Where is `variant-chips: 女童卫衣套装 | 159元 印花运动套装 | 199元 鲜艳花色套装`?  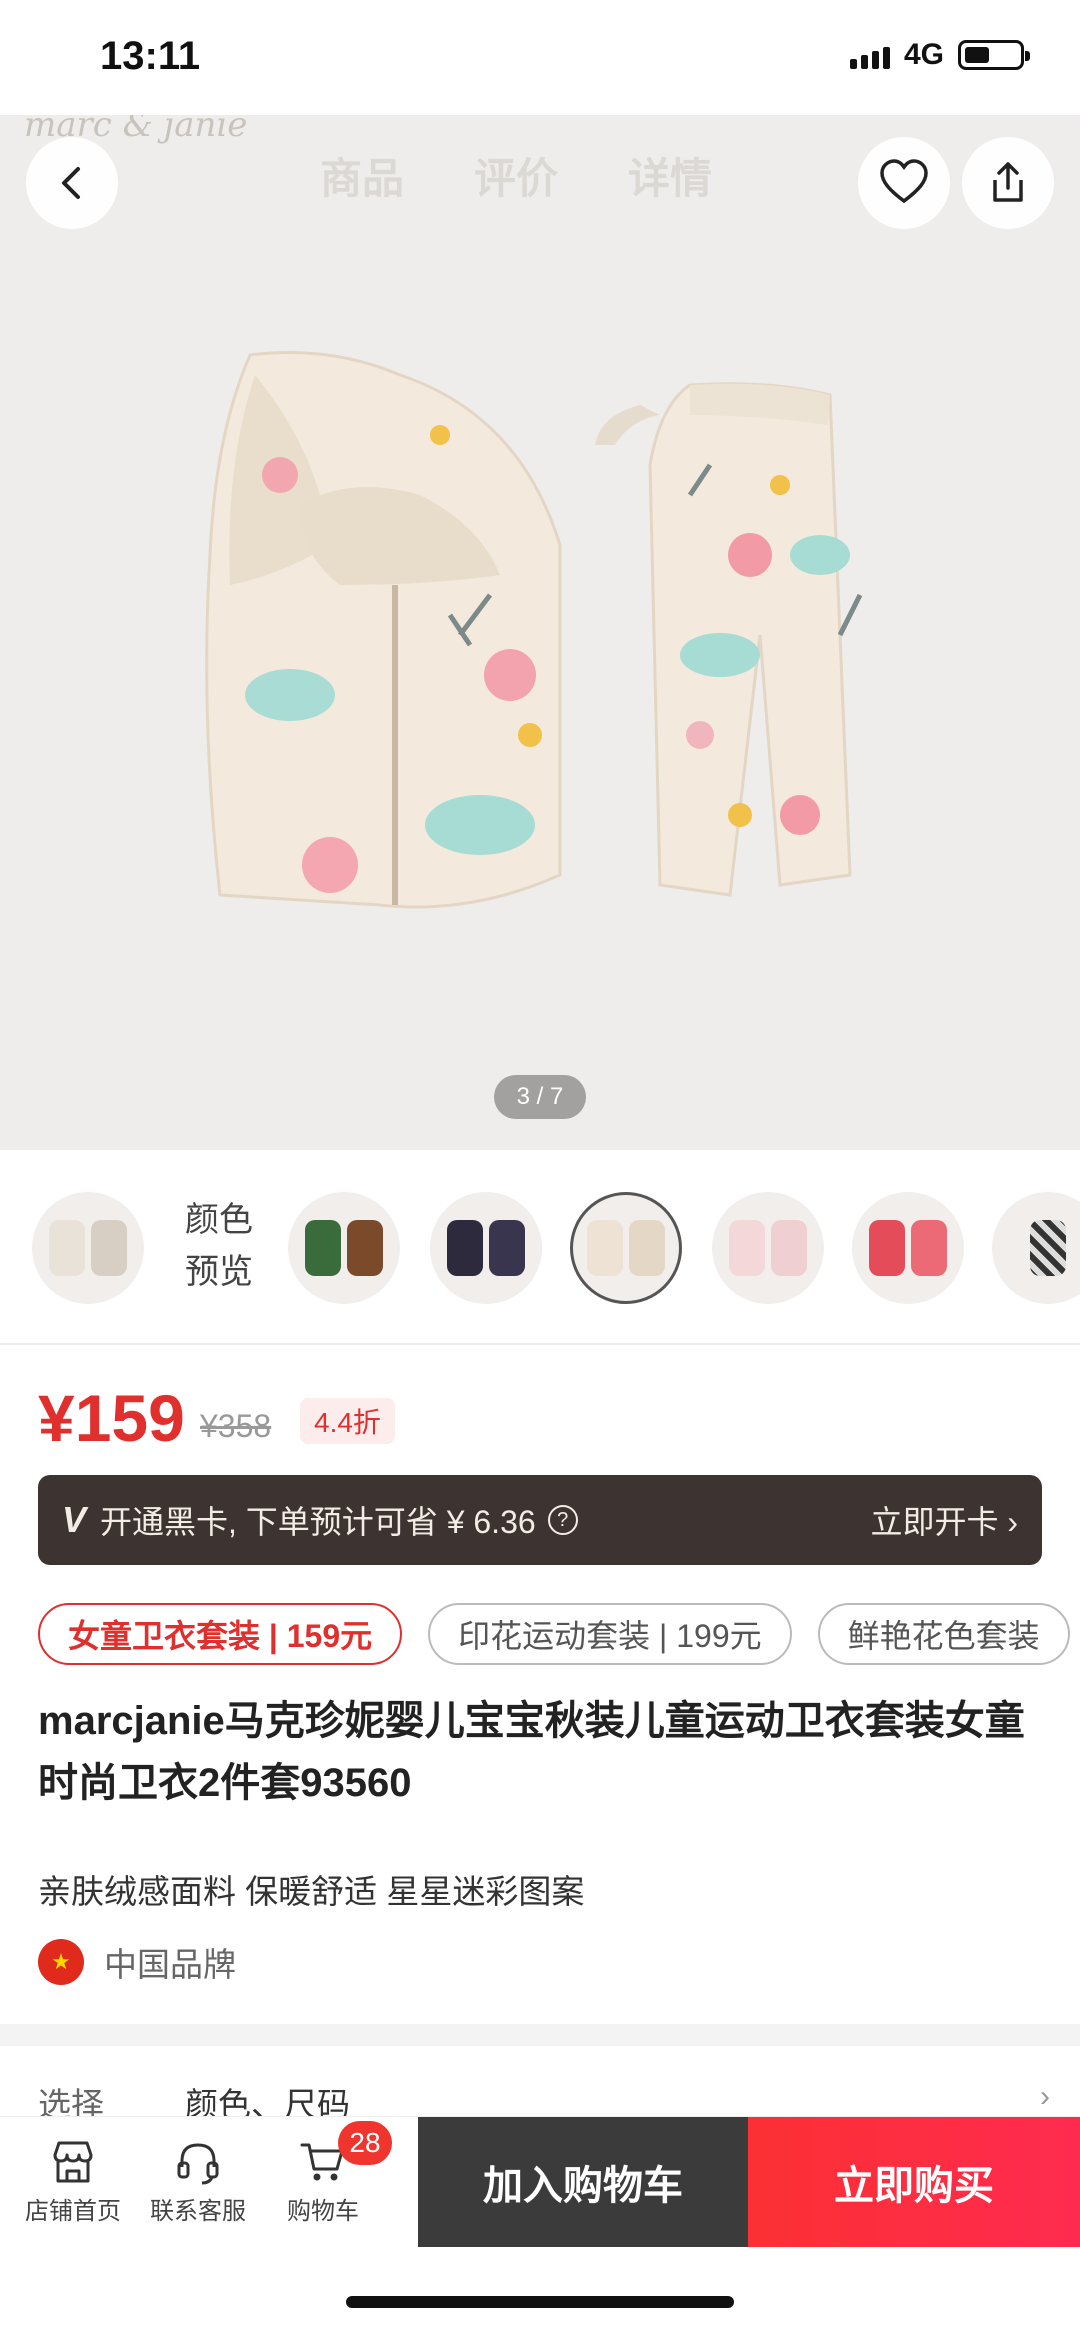
variant-chips: 女童卫衣套装 | 159元 印花运动套装 | 199元 鲜艳花色套装 is located at coordinates (554, 1634).